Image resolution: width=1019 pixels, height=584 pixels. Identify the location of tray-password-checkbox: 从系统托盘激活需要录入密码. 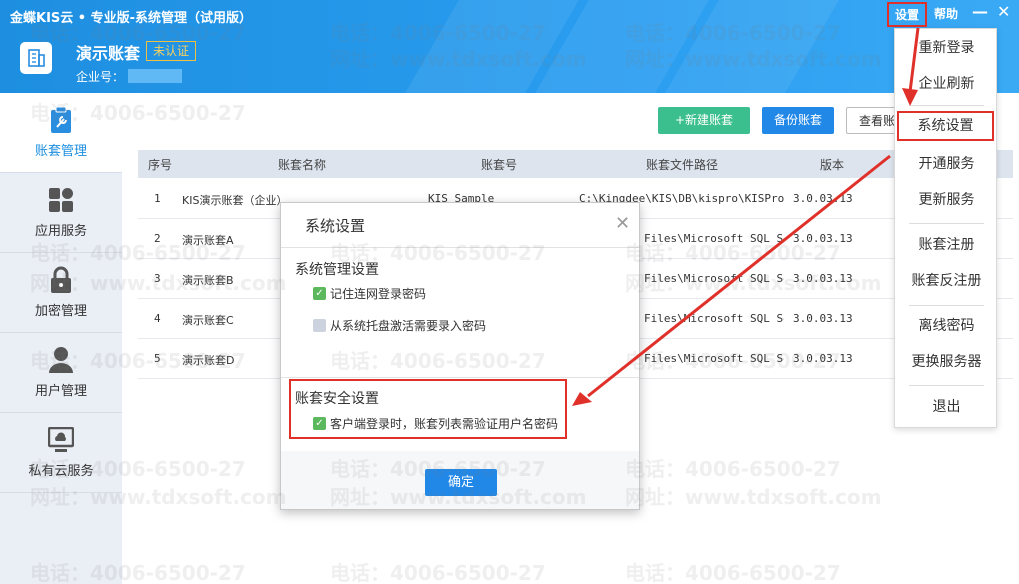
(399, 325).